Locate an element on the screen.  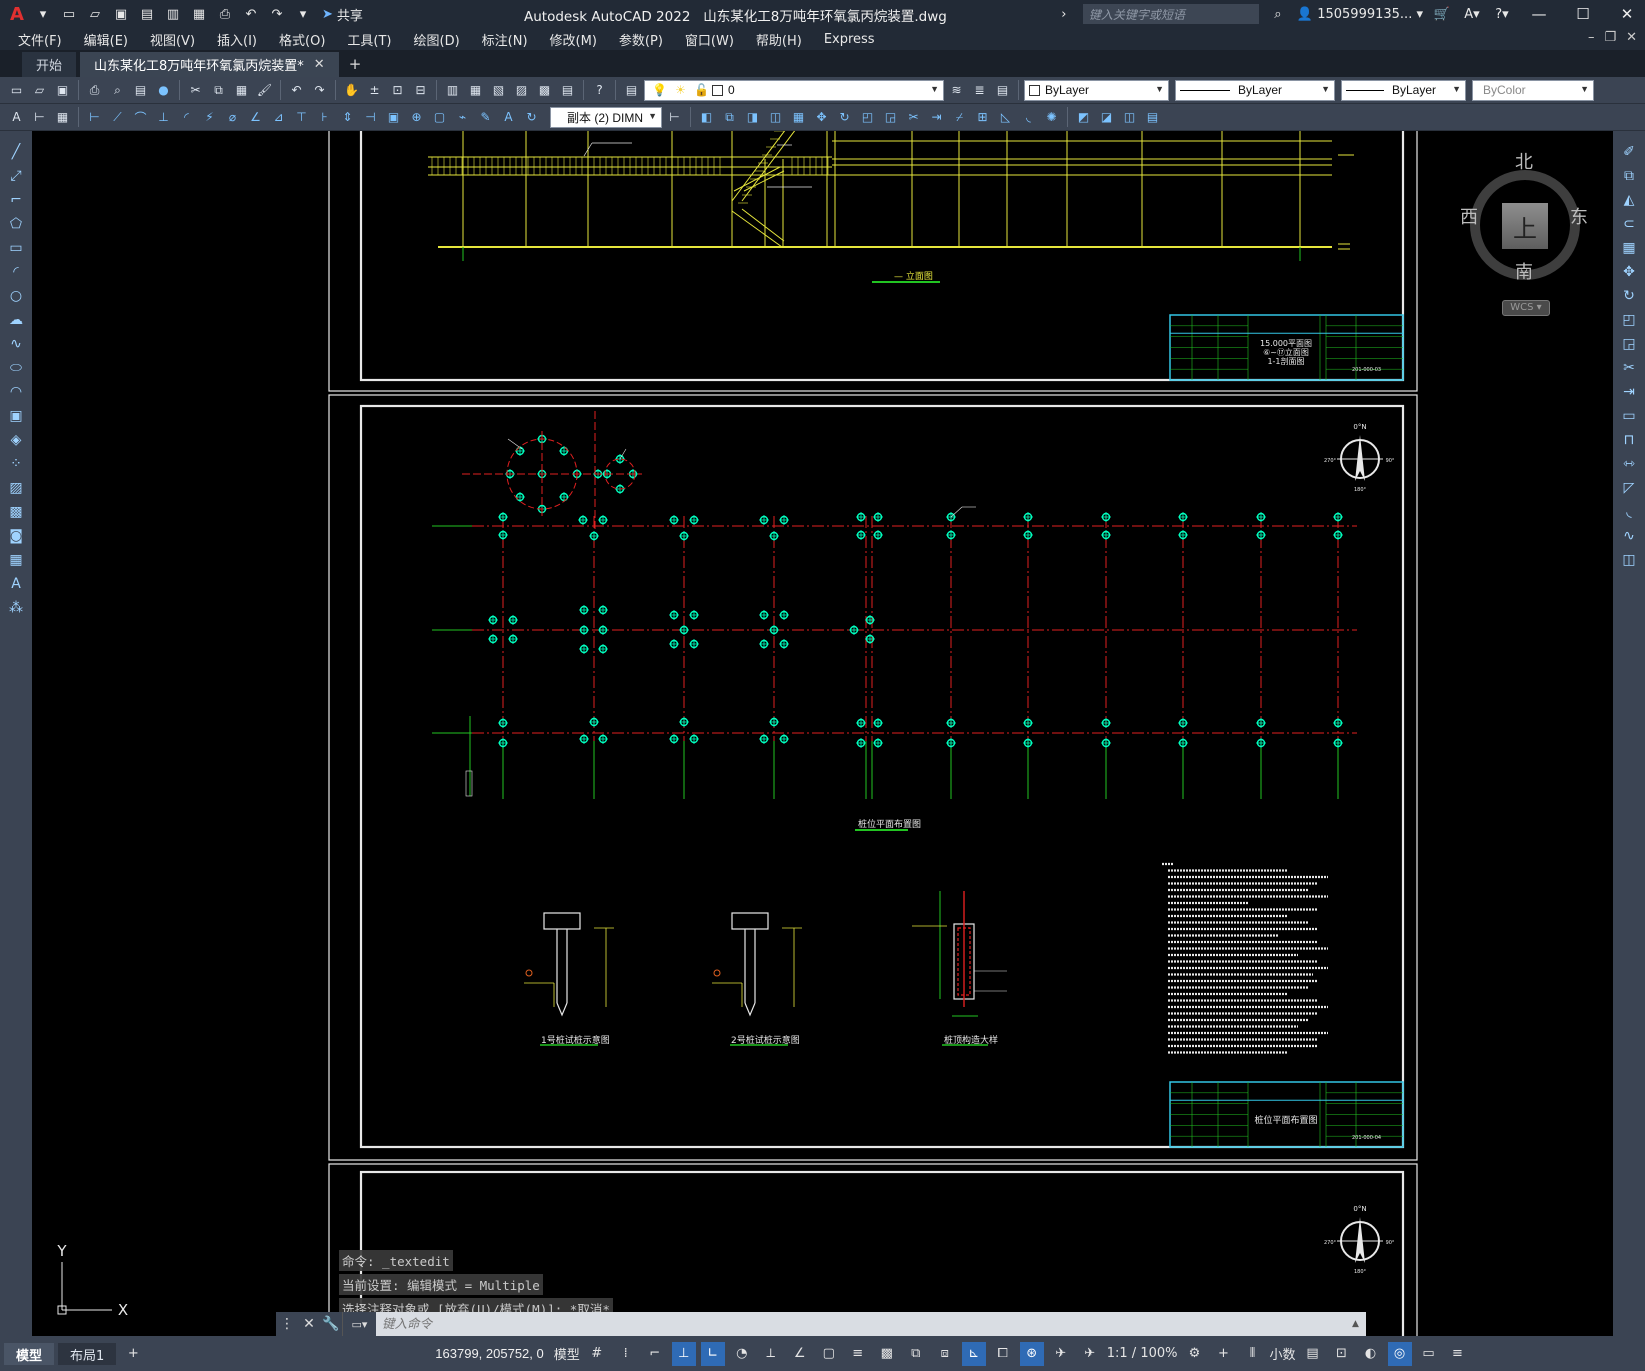
tab-start: 开始 is located at coordinates (49, 64).